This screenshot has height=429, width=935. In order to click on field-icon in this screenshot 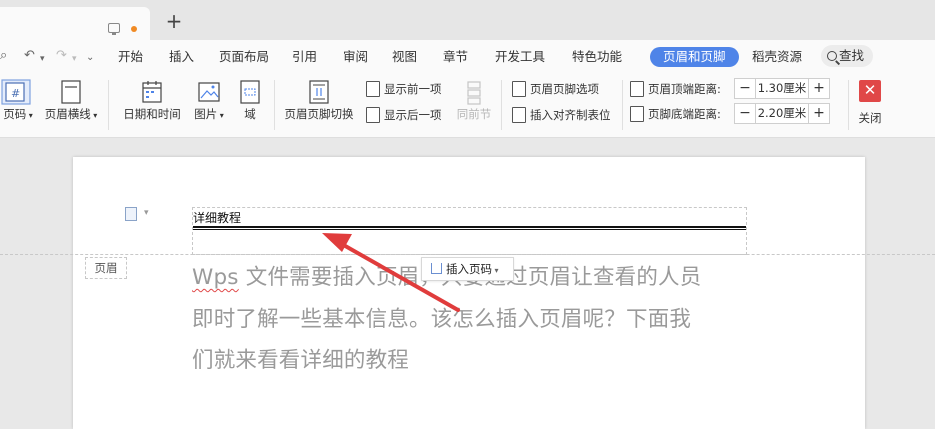, I will do `click(250, 92)`.